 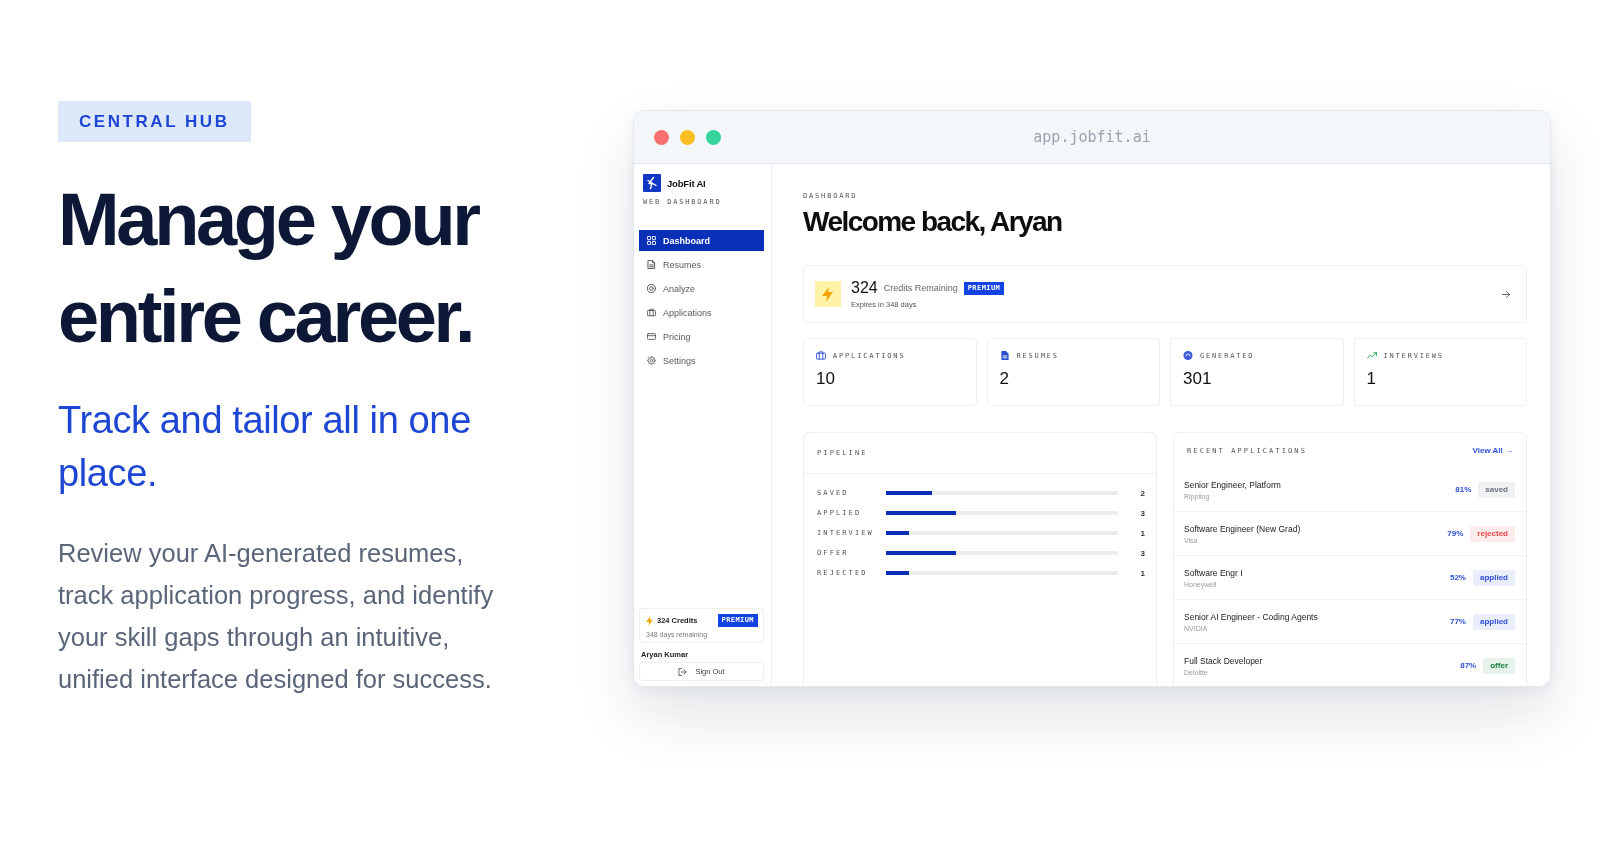 I want to click on address-text: app.jobfit.ai, so click(x=1092, y=137).